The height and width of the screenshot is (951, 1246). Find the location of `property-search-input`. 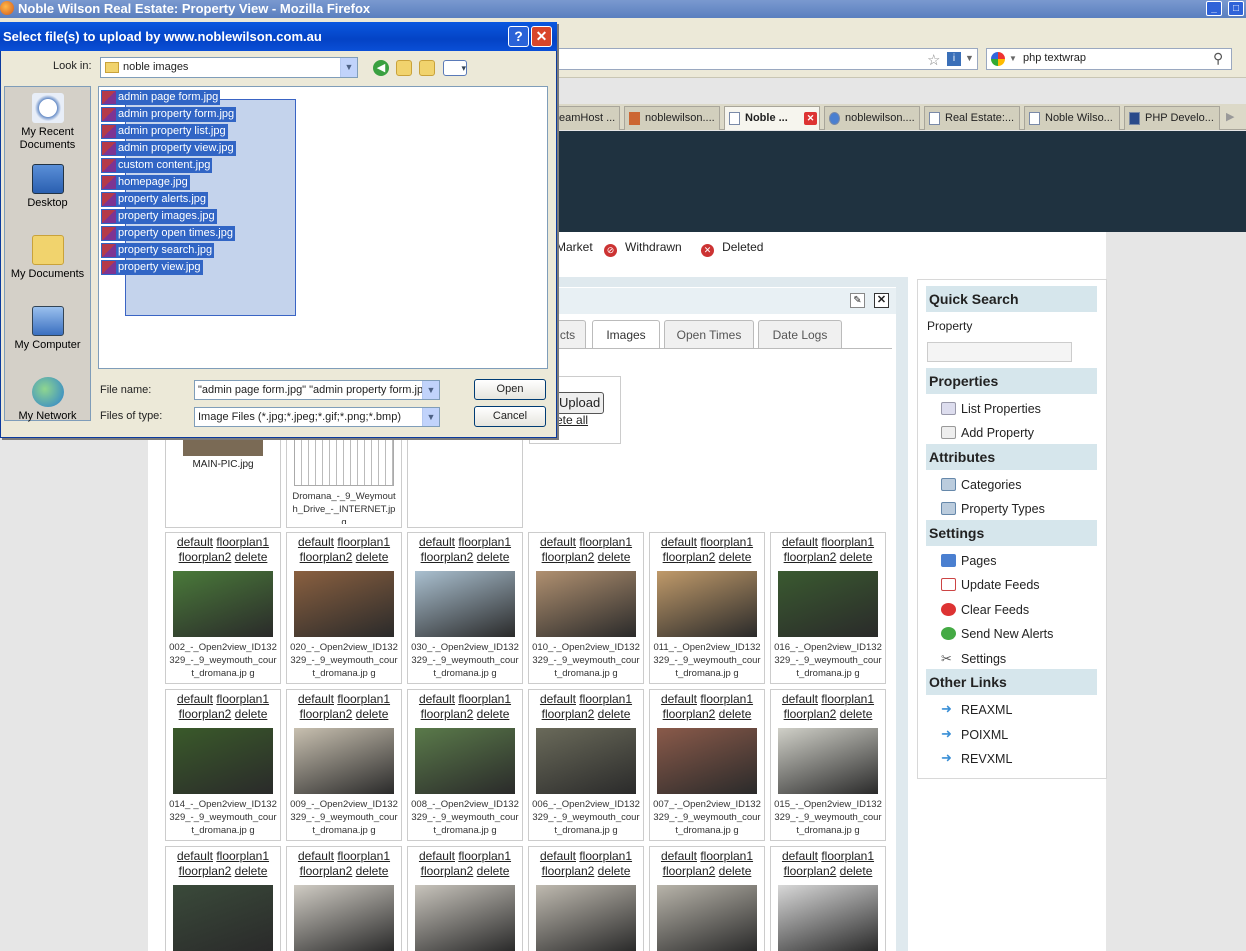

property-search-input is located at coordinates (999, 352).